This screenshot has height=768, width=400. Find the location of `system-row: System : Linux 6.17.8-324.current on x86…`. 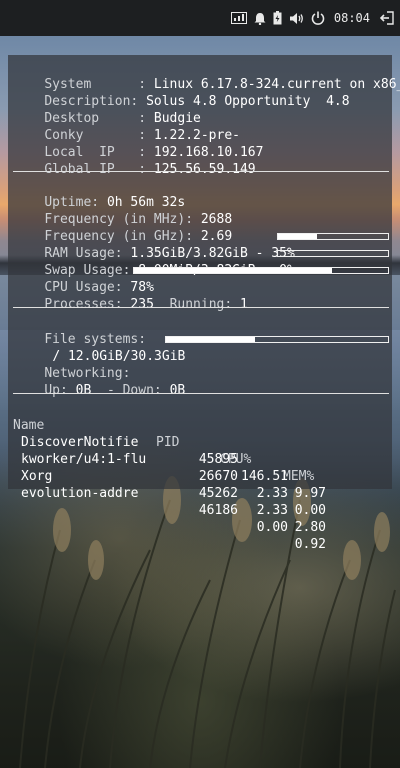

system-row: System : Linux 6.17.8-324.current on x86… is located at coordinates (206, 75).